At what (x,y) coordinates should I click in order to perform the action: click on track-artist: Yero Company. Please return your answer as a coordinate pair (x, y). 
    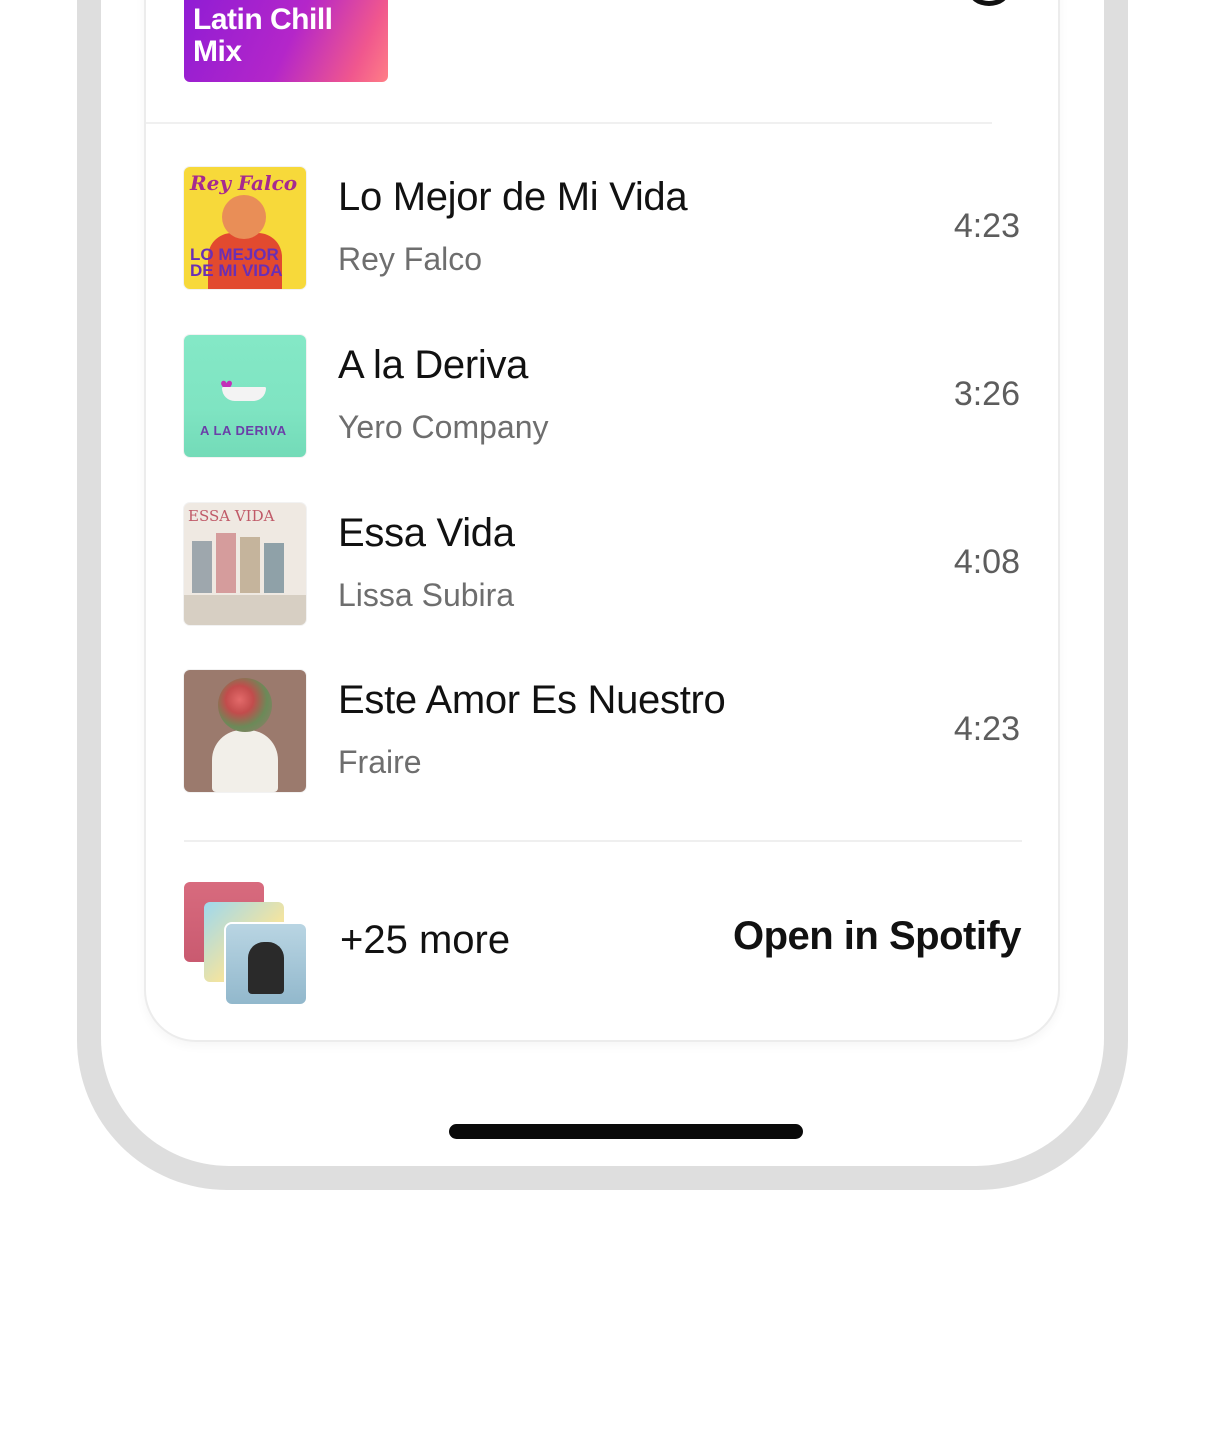
    Looking at the image, I should click on (443, 427).